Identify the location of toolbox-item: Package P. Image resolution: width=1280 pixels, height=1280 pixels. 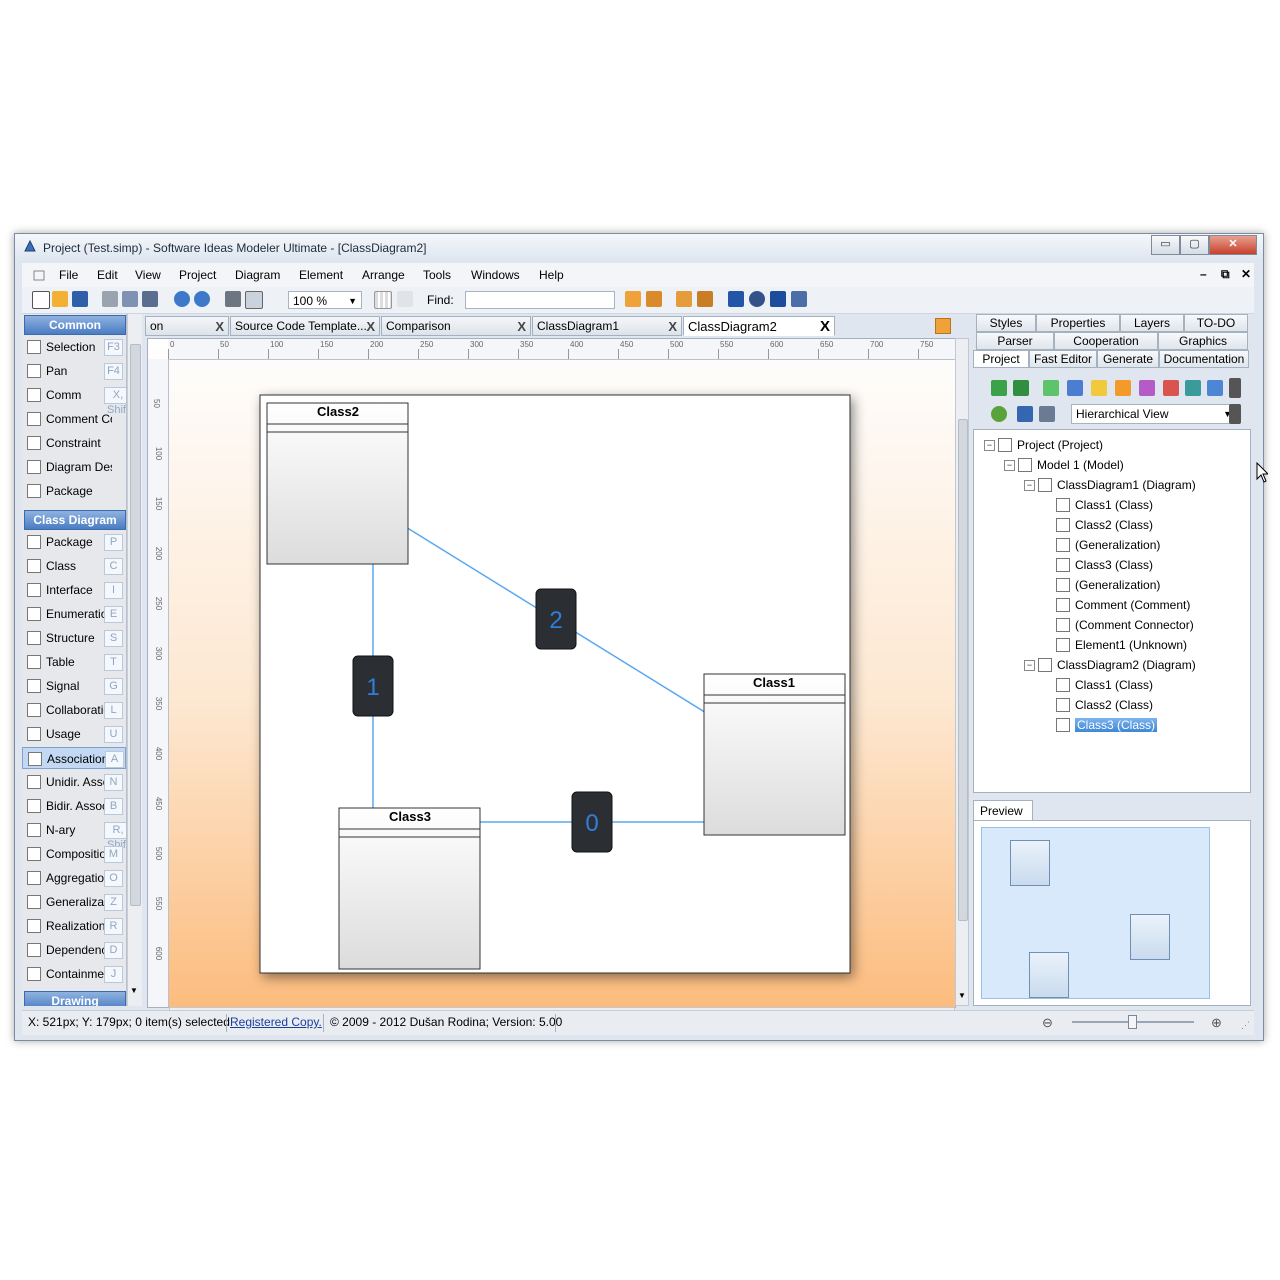
(74, 542).